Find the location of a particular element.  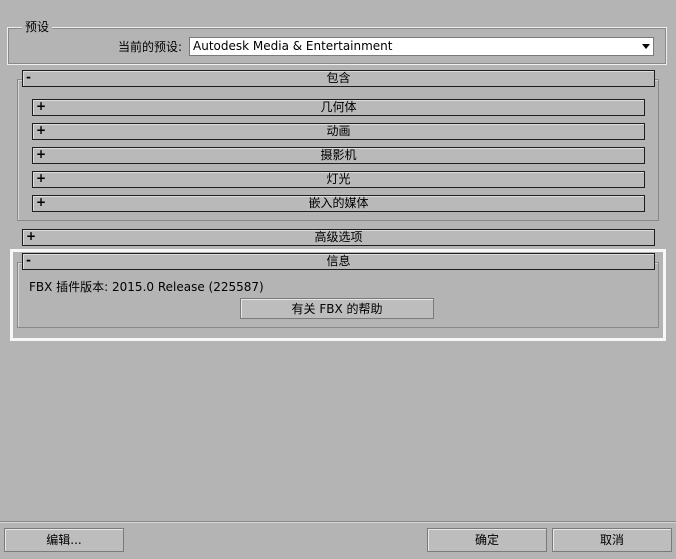

current-preset-label: 当前的预设: is located at coordinates (150, 47).